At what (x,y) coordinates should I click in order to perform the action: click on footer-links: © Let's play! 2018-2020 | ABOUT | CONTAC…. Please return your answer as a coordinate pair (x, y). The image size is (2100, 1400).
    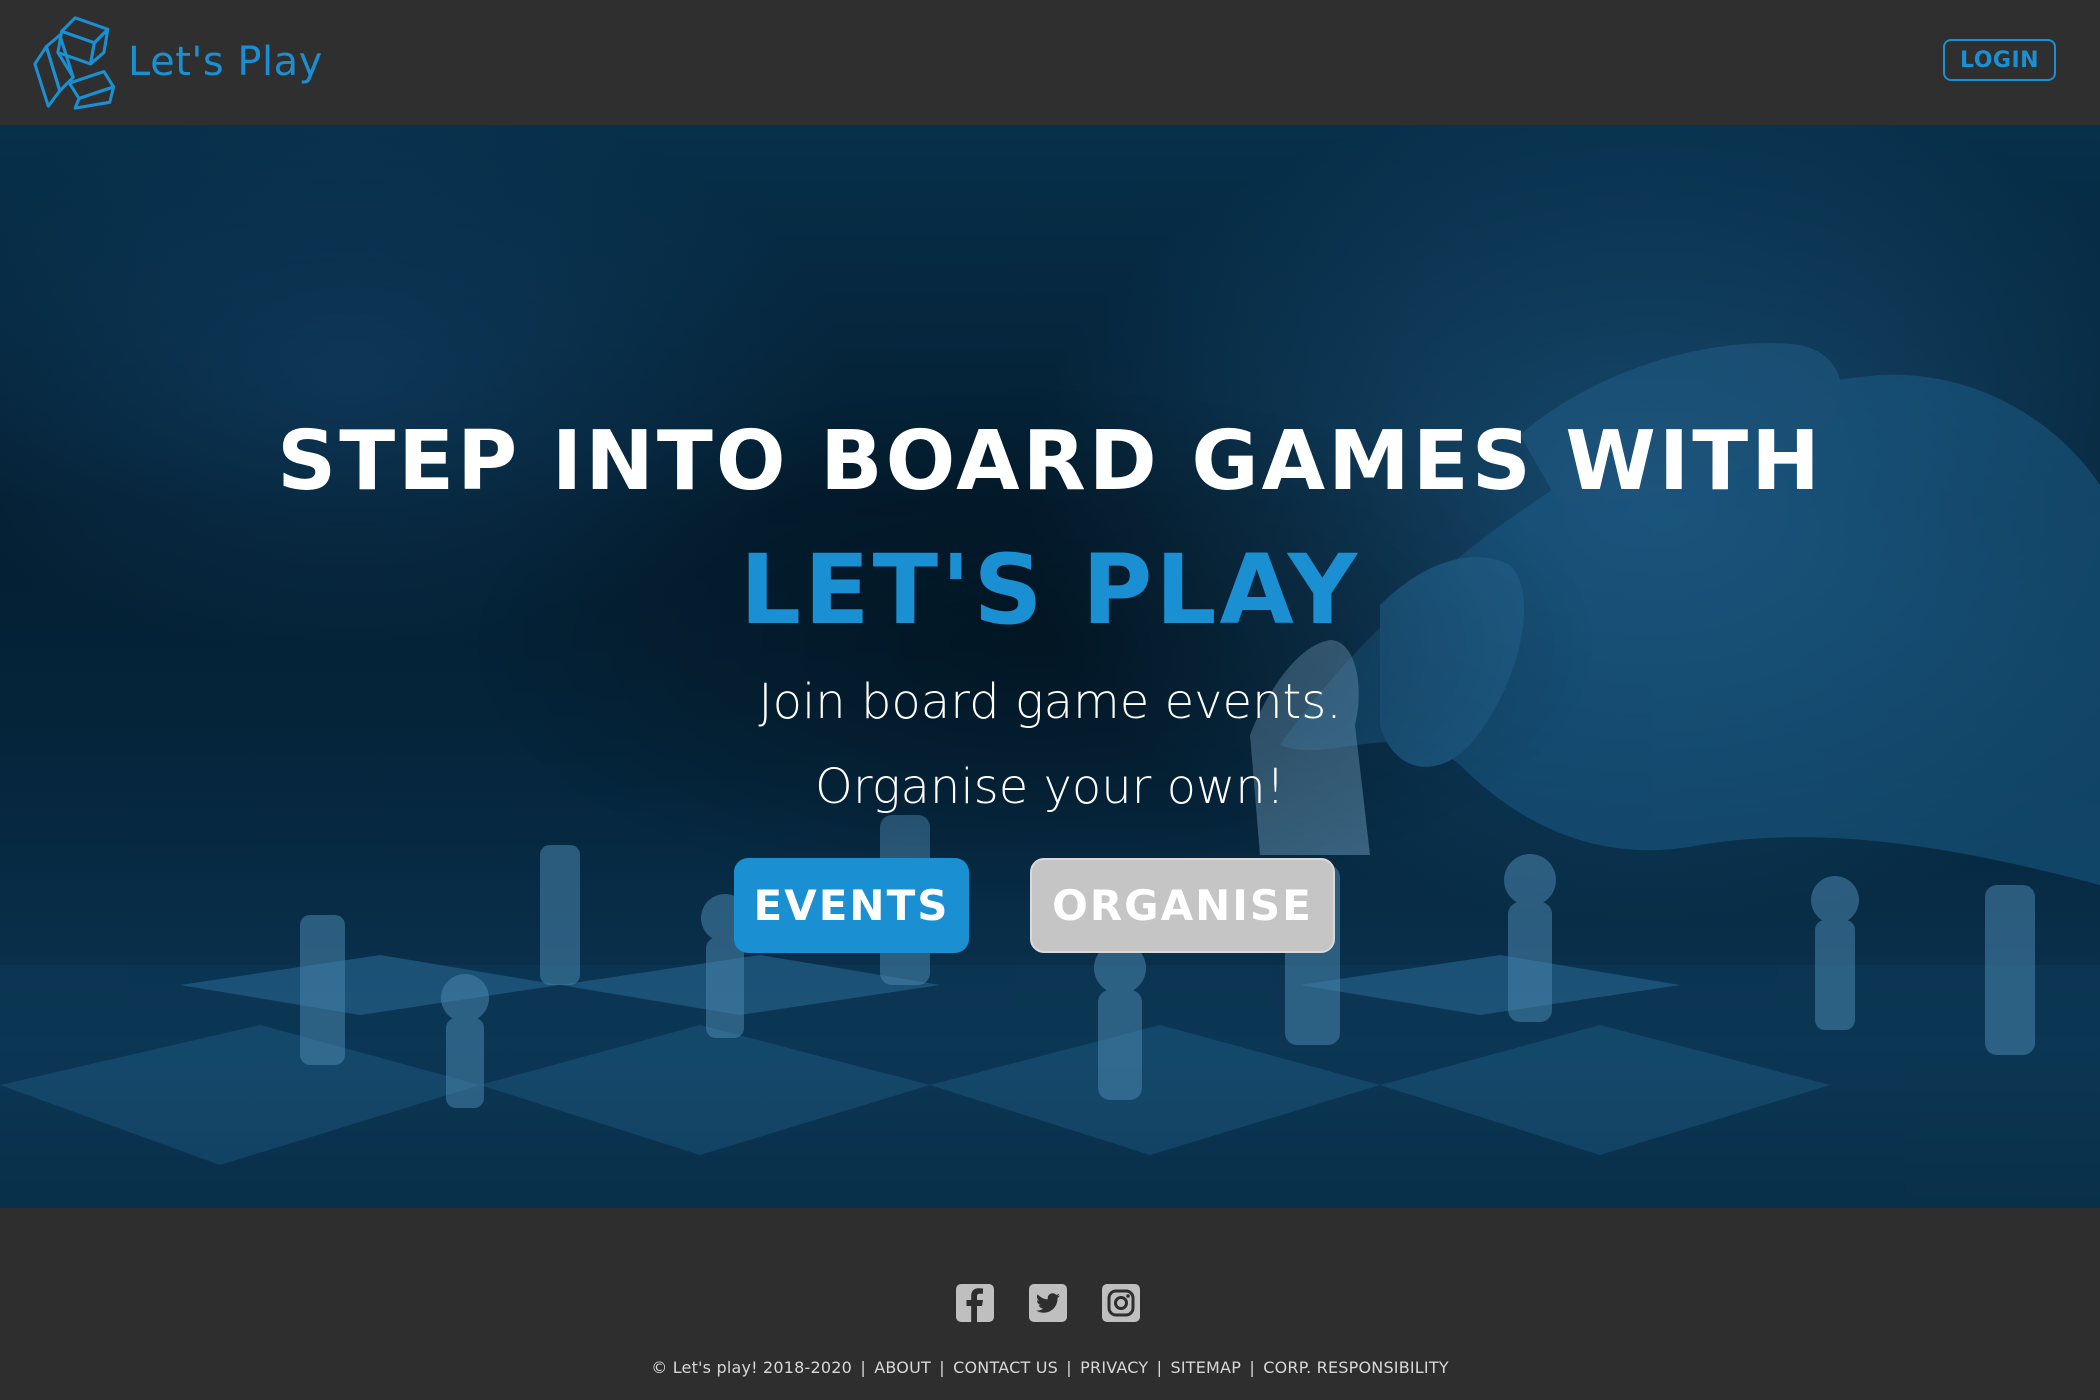
    Looking at the image, I should click on (1050, 1367).